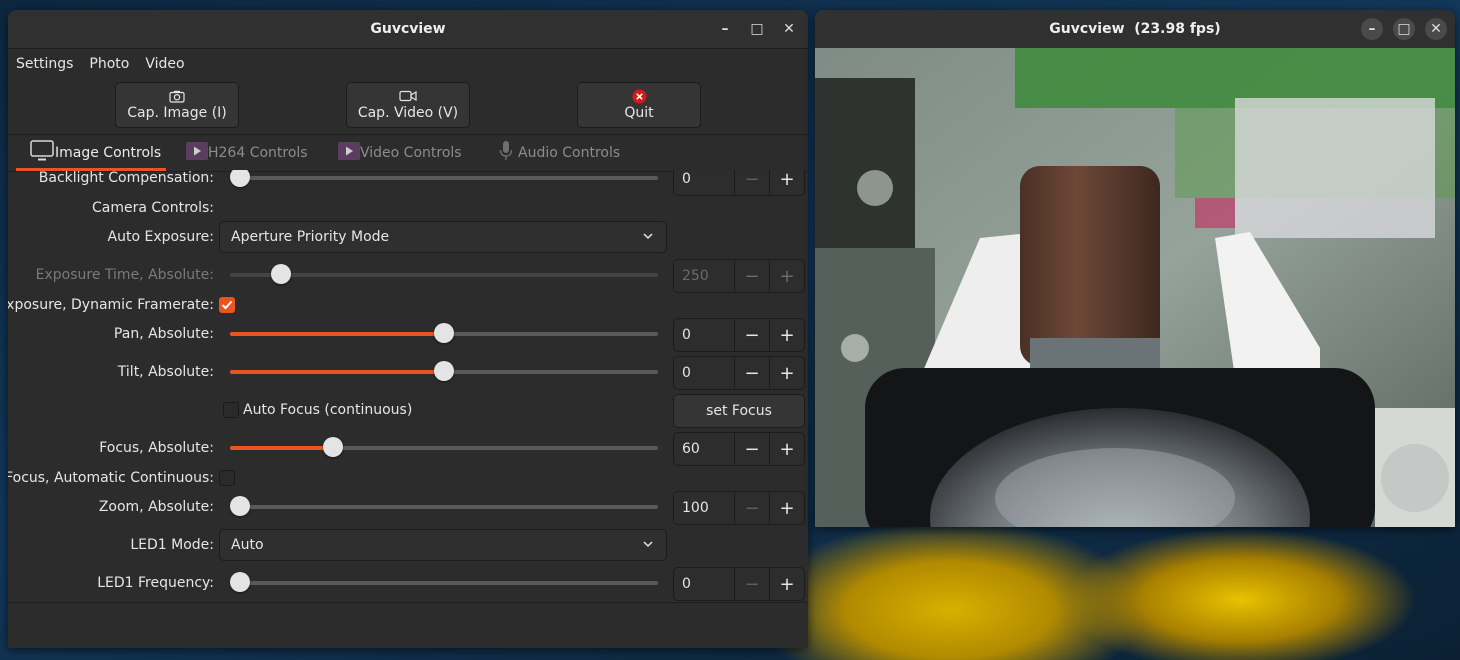 This screenshot has width=1460, height=660. I want to click on led1-frequency-slider, so click(444, 582).